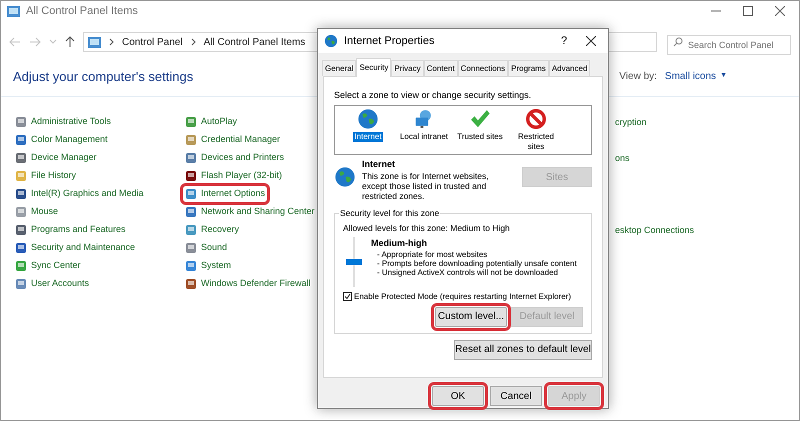 This screenshot has height=421, width=800. Describe the element at coordinates (61, 140) in the screenshot. I see `control-panel-item: Color Management` at that location.